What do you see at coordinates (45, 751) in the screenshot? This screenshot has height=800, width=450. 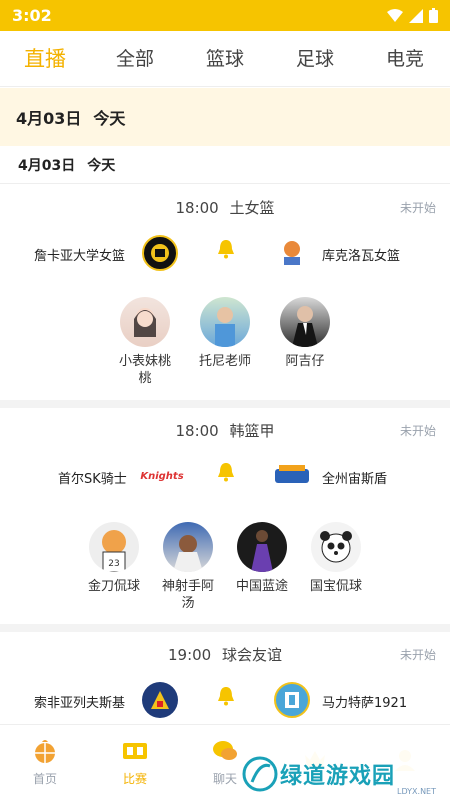 I see `basketball-icon` at bounding box center [45, 751].